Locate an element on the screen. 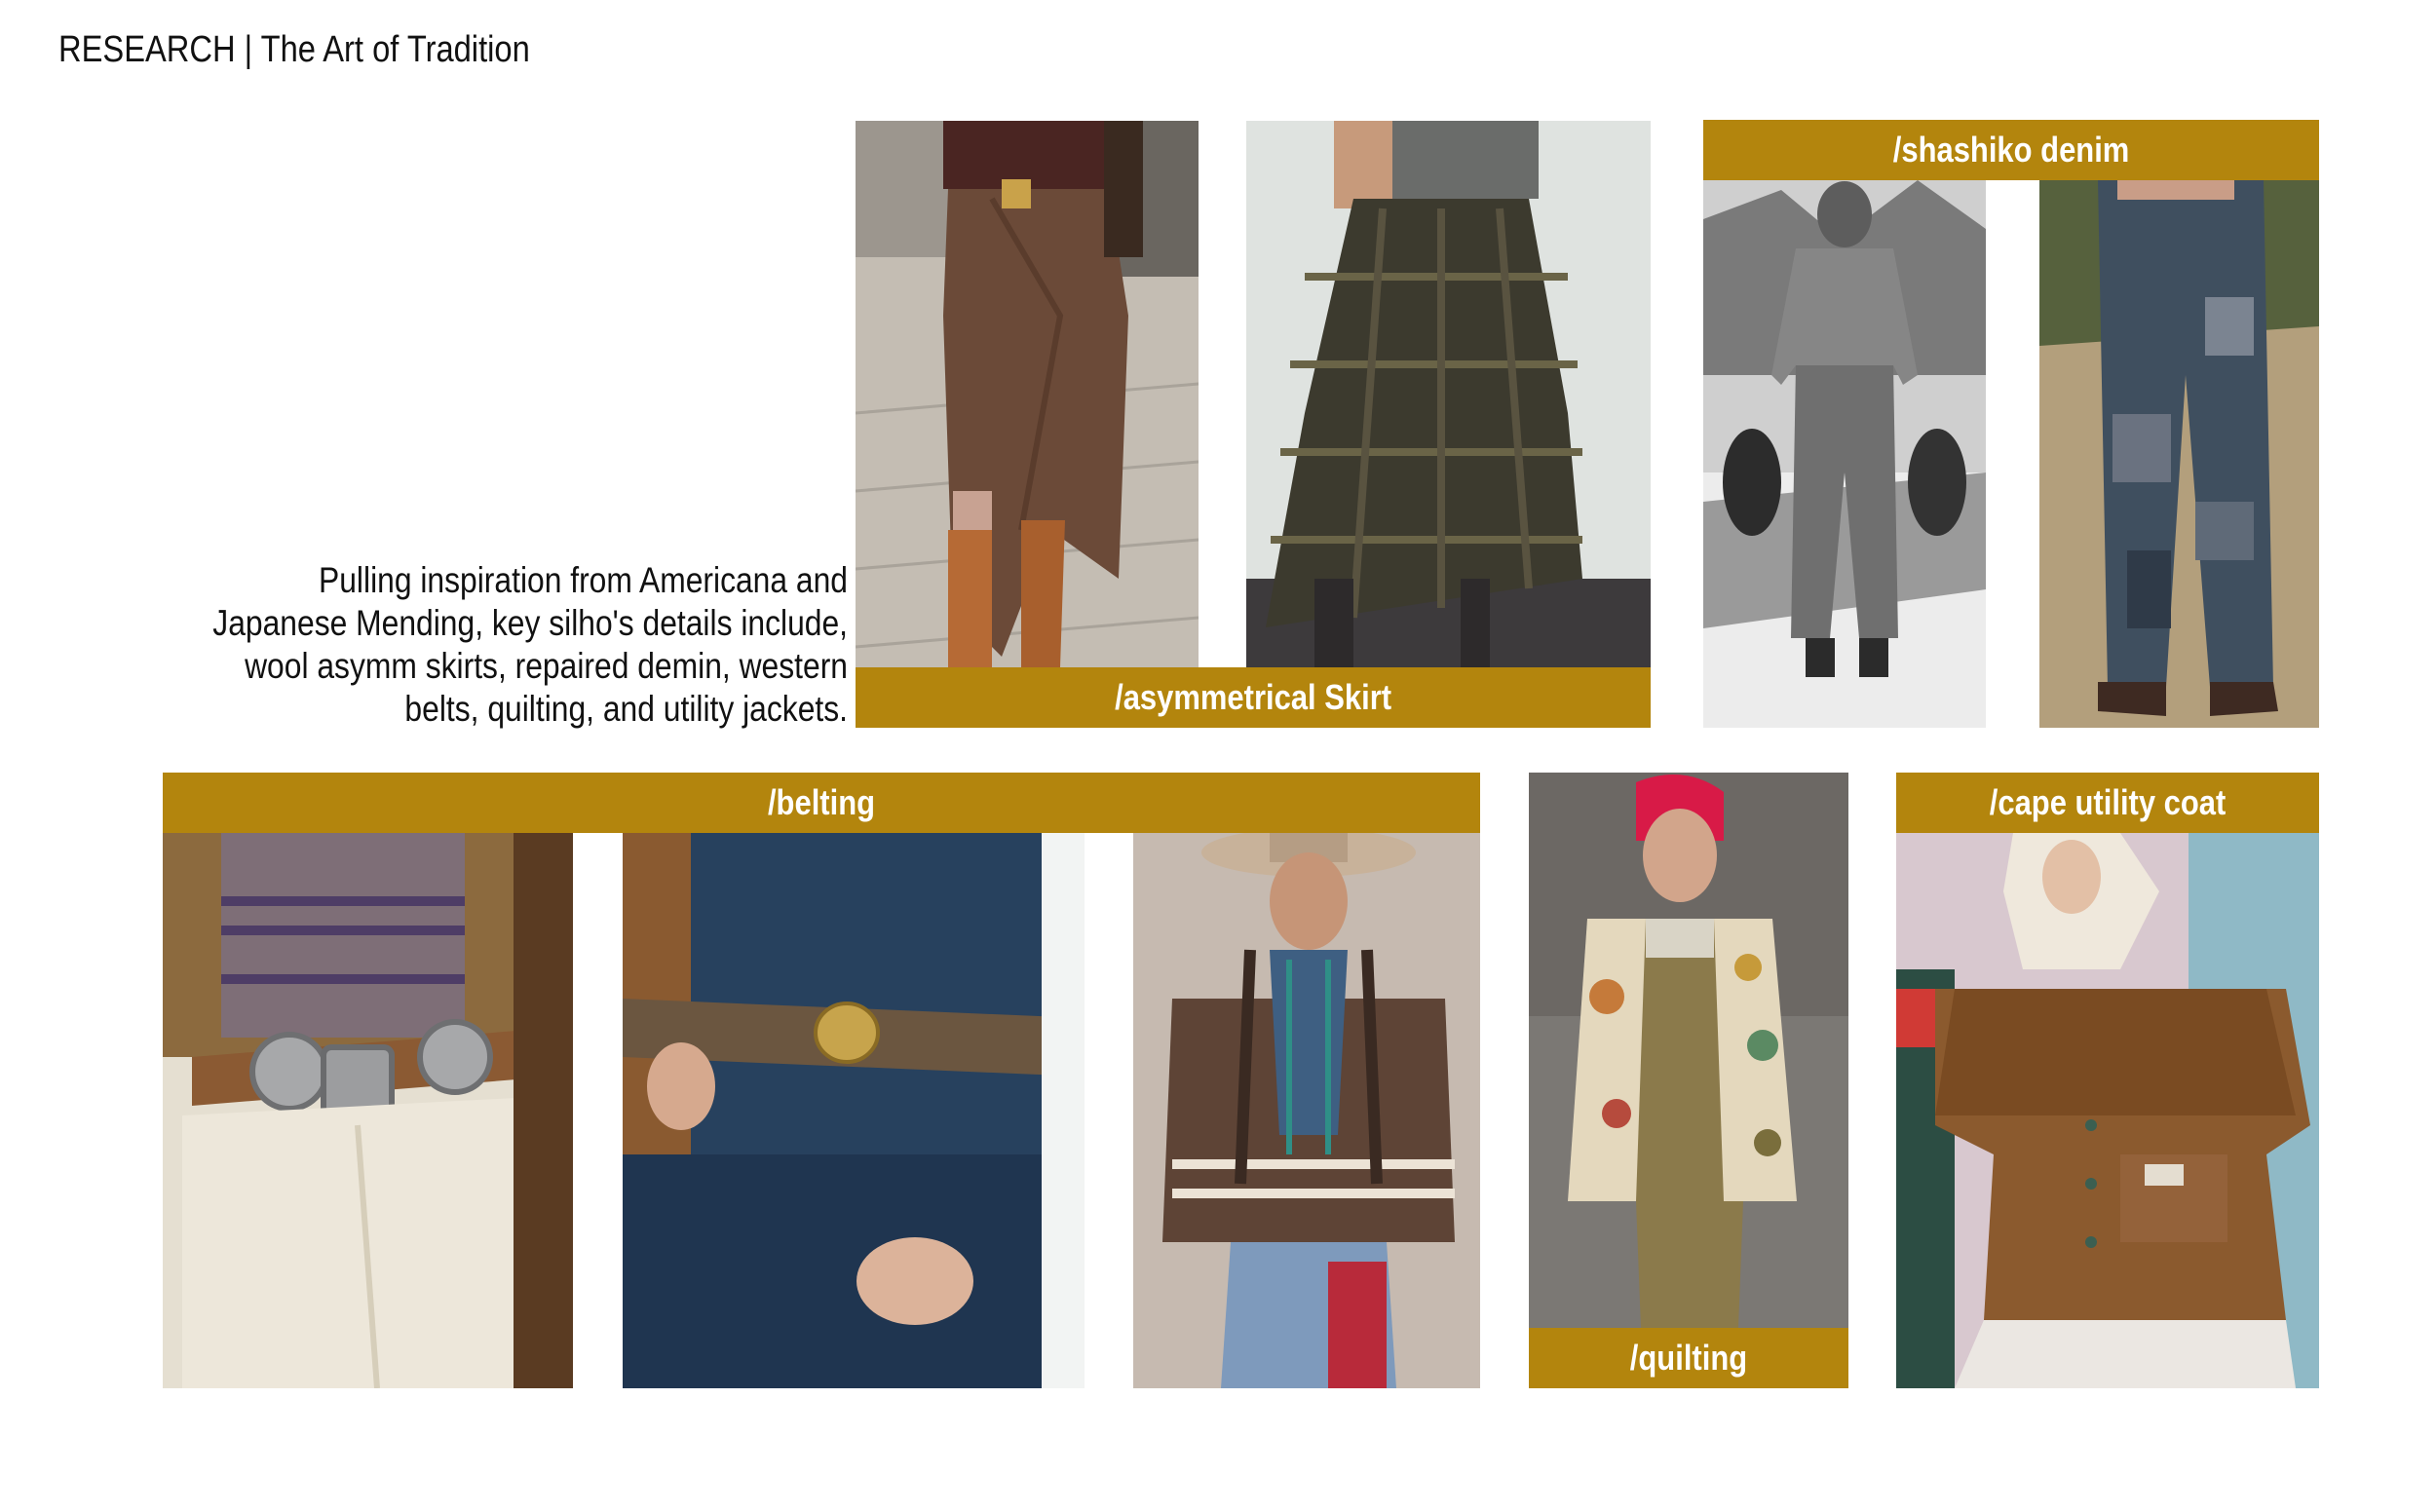 Image resolution: width=2436 pixels, height=1512 pixels. intro-line: belts, quilting, and utility jackets. is located at coordinates (626, 709).